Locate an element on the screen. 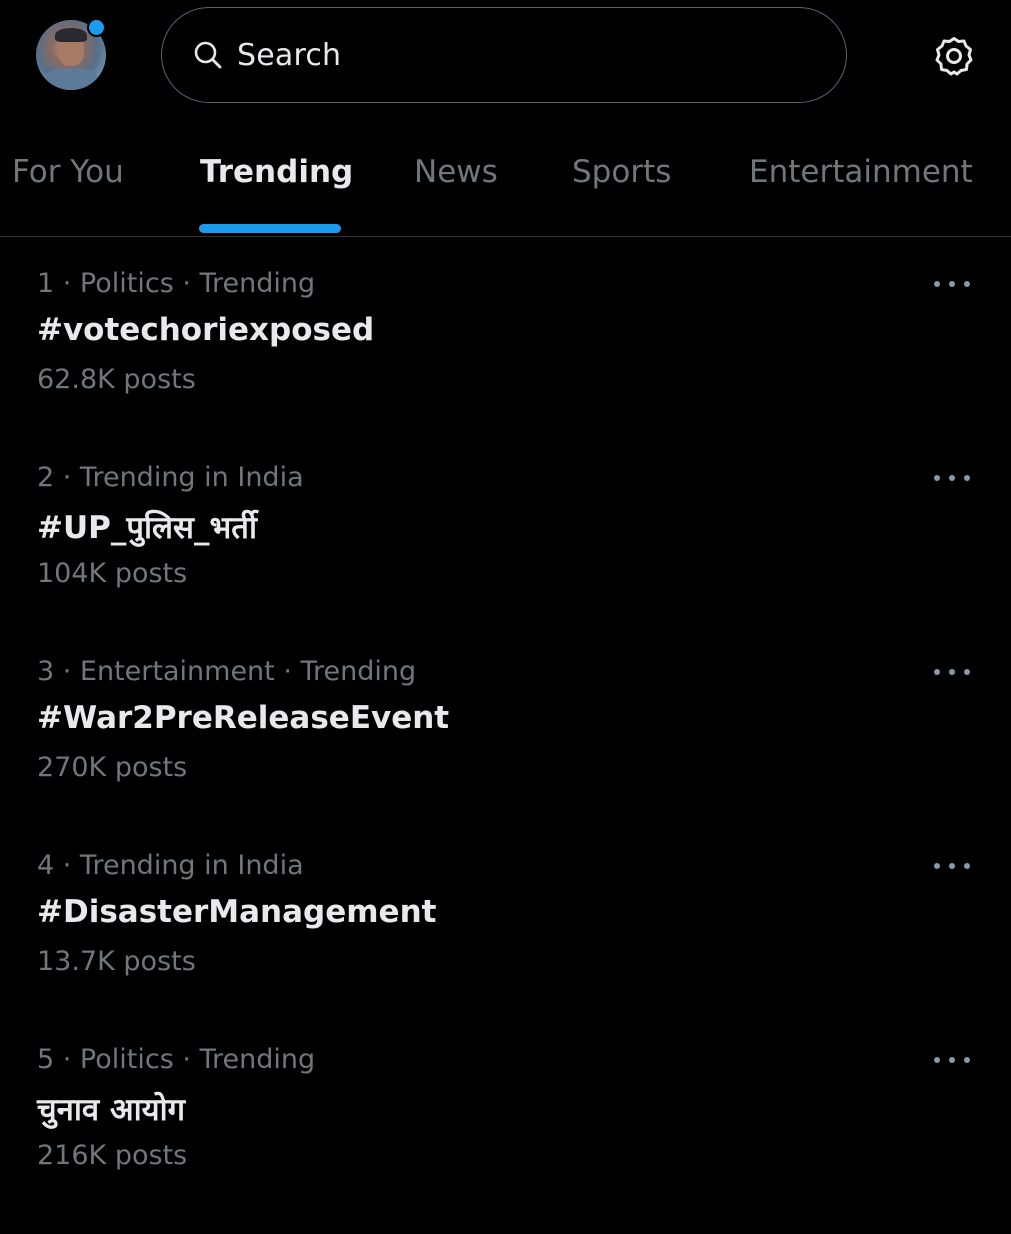 The image size is (1011, 1234). tab-entertainment: Entertainment is located at coordinates (861, 172).